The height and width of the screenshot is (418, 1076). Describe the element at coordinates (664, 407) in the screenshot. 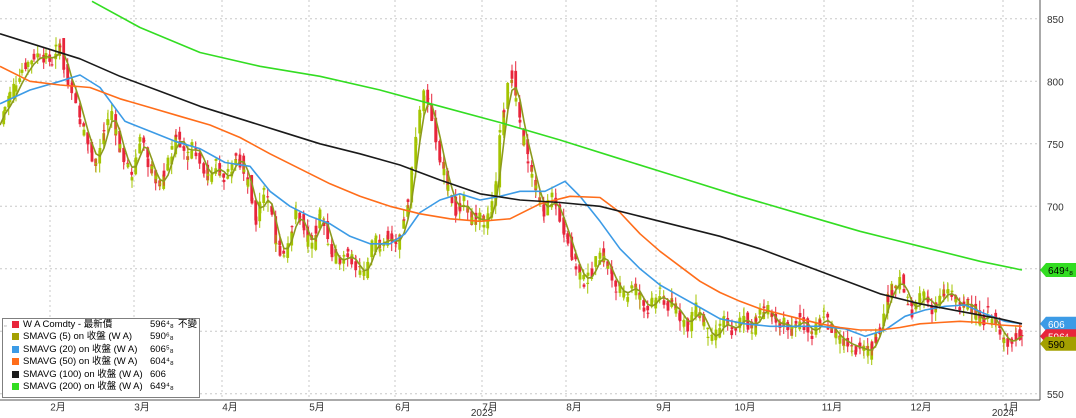

I see `x-tick-label: 9月` at that location.